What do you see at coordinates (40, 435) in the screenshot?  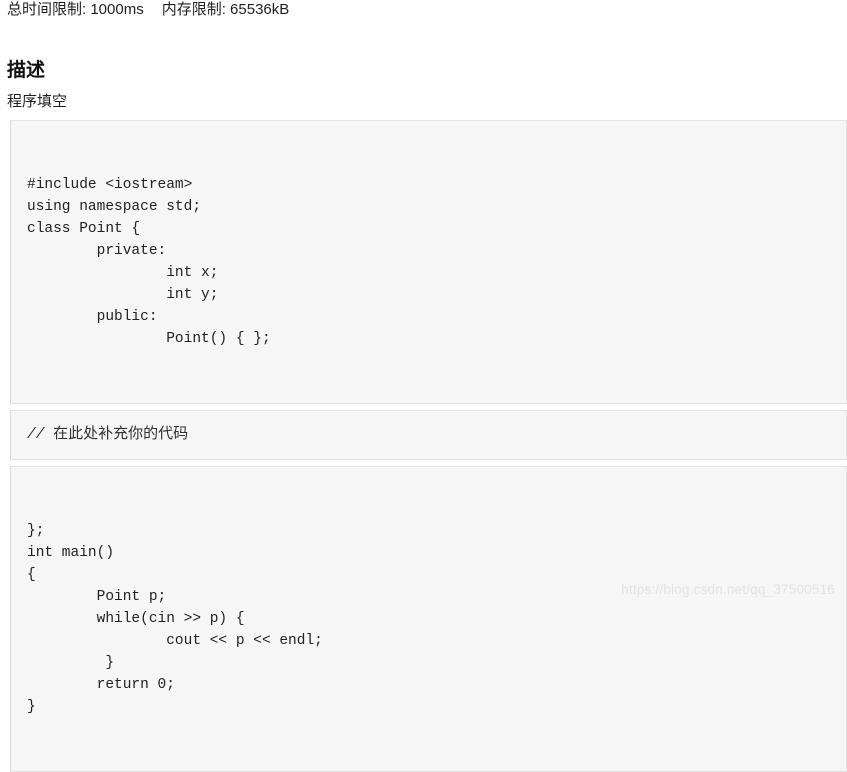 I see `comment-marker: //` at bounding box center [40, 435].